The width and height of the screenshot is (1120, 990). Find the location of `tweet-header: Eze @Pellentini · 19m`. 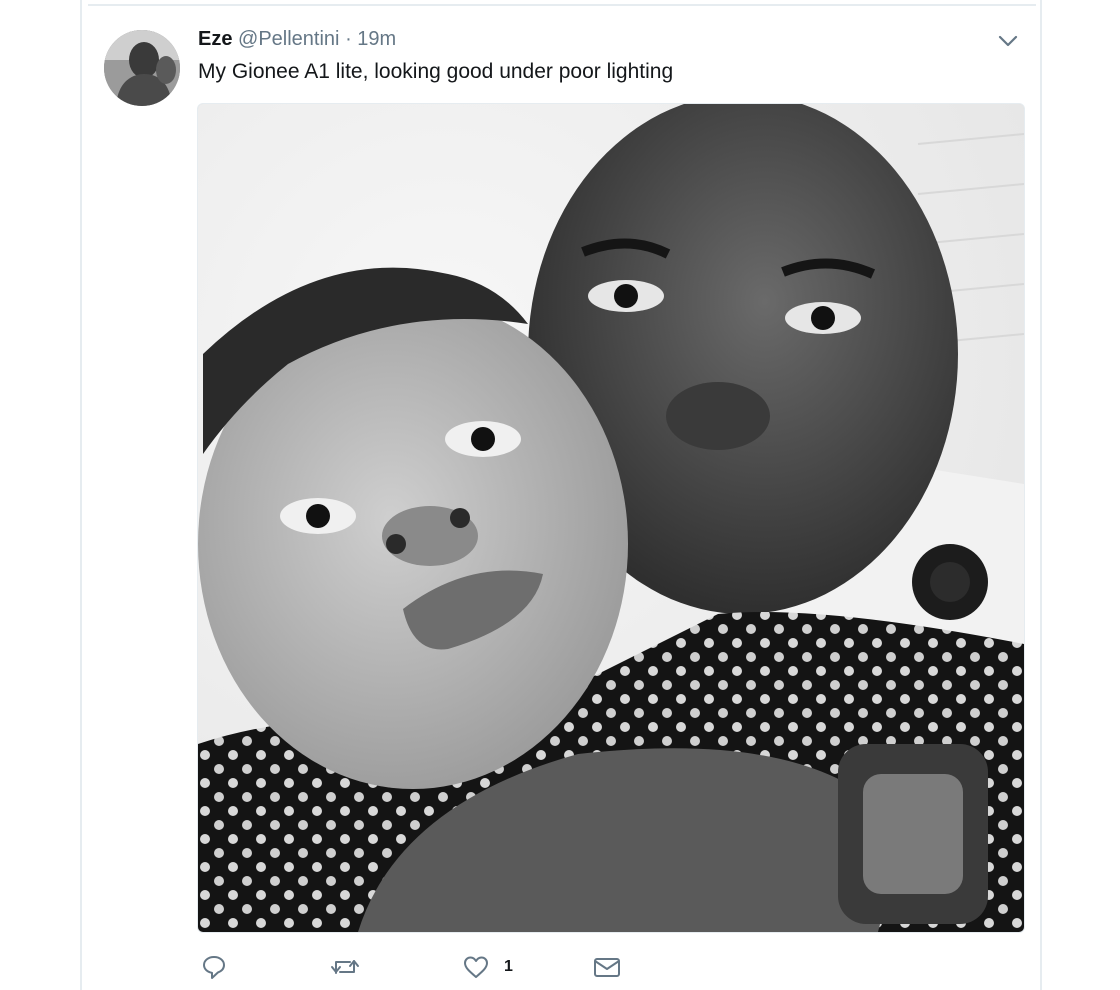

tweet-header: Eze @Pellentini · 19m is located at coordinates (297, 39).